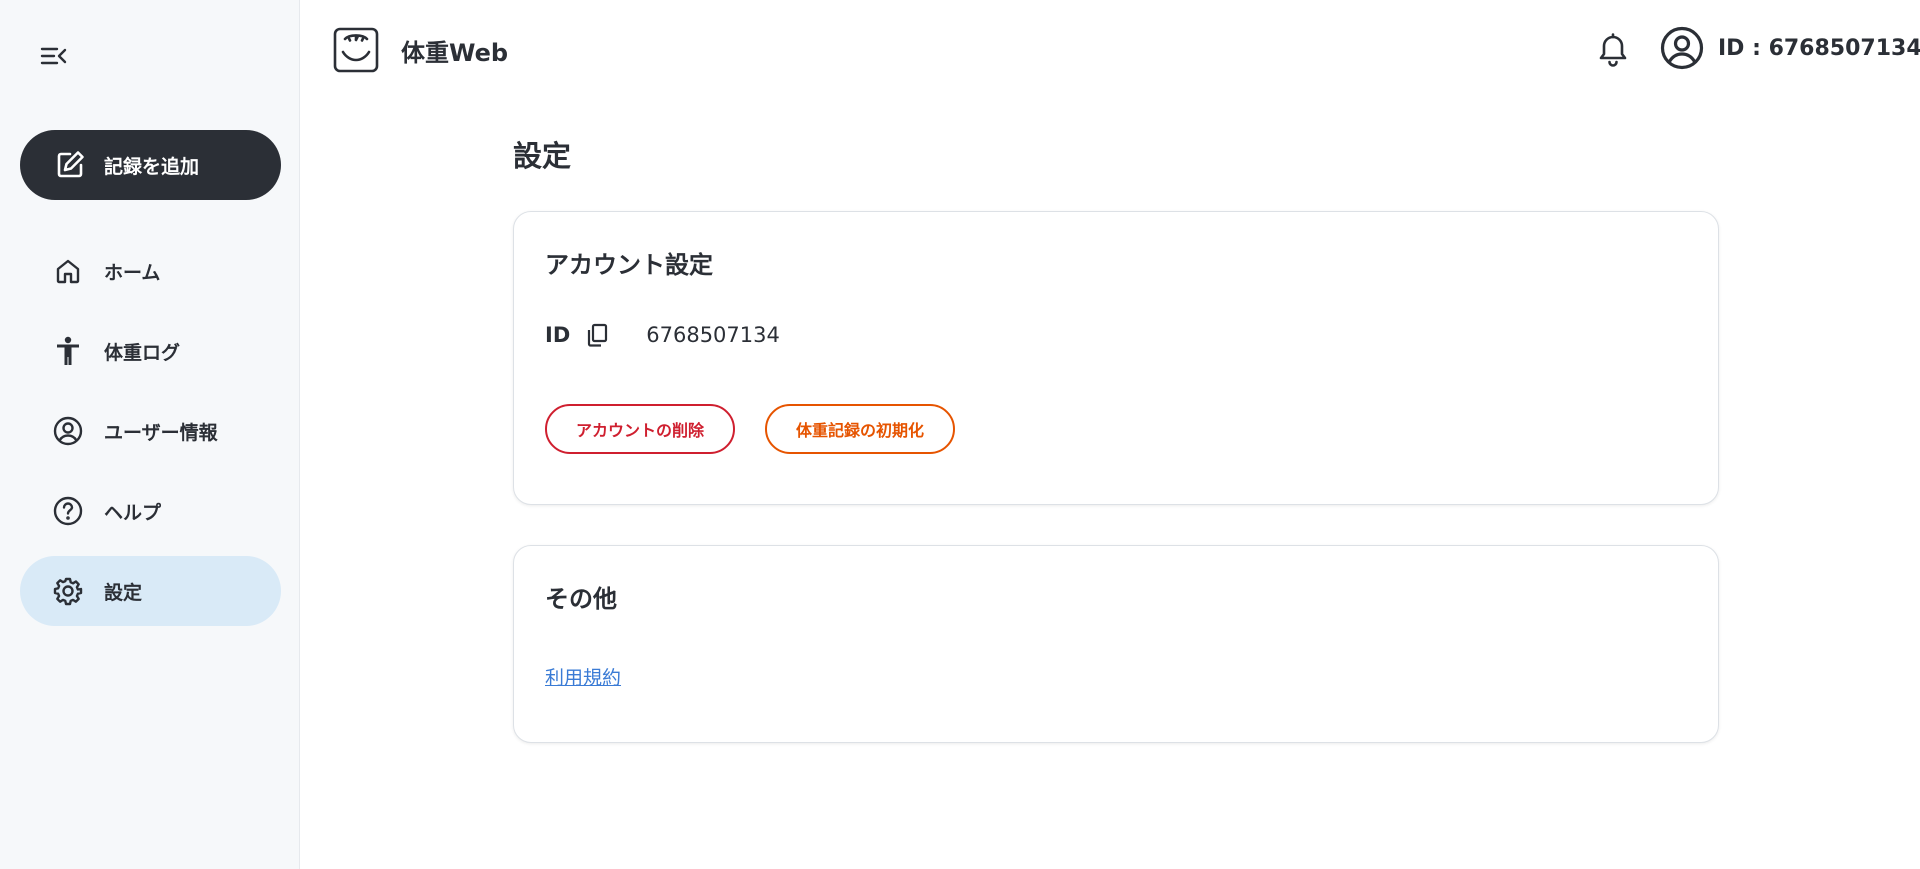 This screenshot has width=1920, height=869. I want to click on sidebar-item-label: ホーム, so click(132, 272).